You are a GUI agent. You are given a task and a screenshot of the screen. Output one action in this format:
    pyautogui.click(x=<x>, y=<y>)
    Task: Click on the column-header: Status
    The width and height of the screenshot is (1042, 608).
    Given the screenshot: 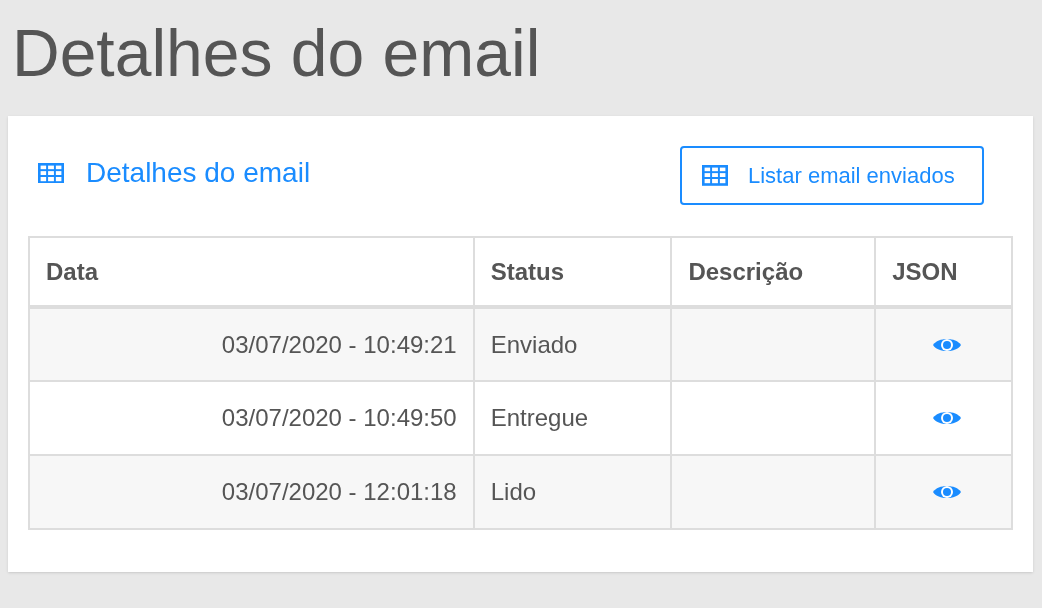 What is the action you would take?
    pyautogui.click(x=572, y=272)
    